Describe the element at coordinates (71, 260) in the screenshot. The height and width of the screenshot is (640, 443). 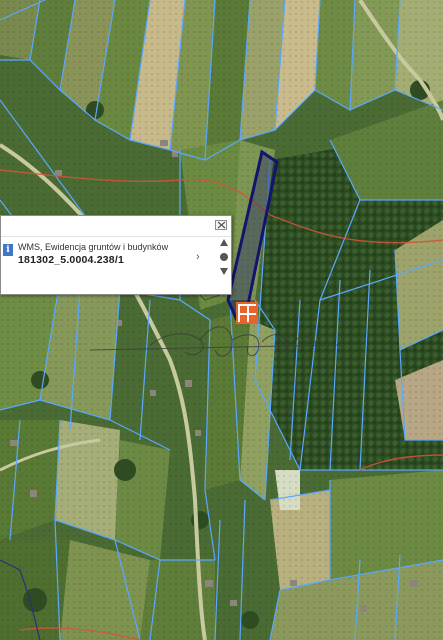
I see `parcel-id: 181302_5.0004.238/1` at that location.